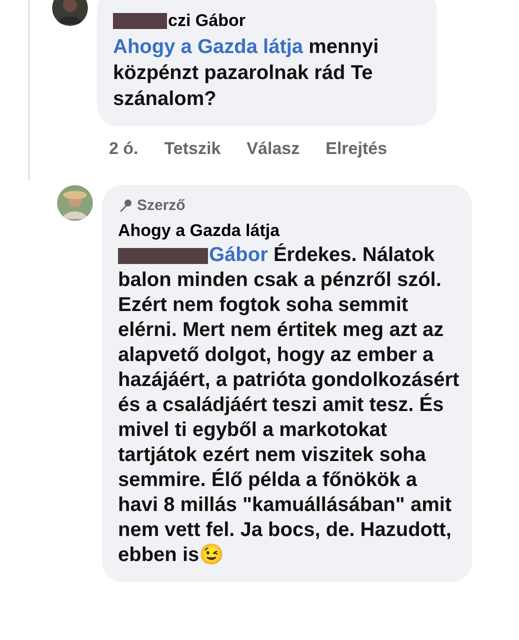 The width and height of the screenshot is (519, 640). What do you see at coordinates (123, 149) in the screenshot?
I see `timestamp: 2 ó.` at bounding box center [123, 149].